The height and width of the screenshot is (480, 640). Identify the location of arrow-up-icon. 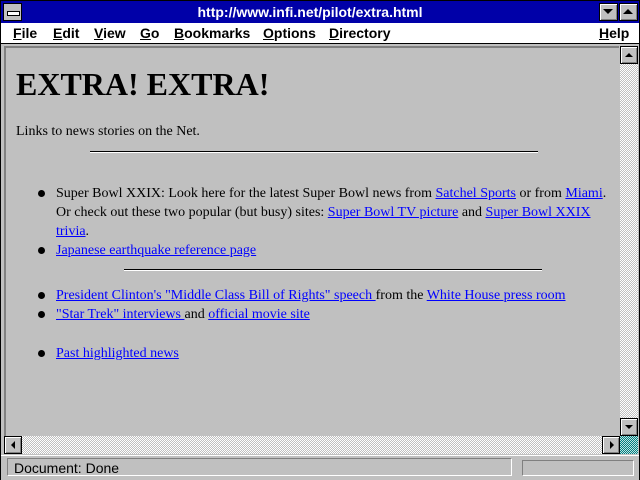
(629, 55).